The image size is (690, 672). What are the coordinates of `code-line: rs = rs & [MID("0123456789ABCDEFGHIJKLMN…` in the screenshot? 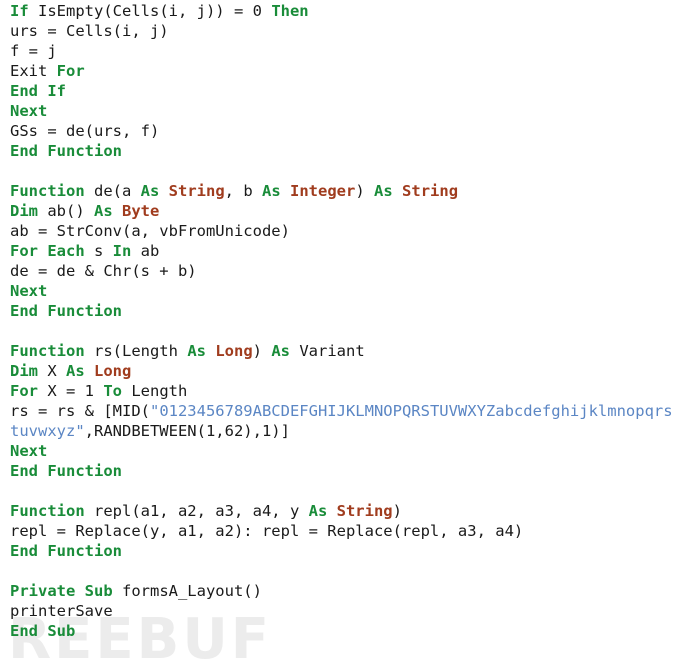 It's located at (350, 411).